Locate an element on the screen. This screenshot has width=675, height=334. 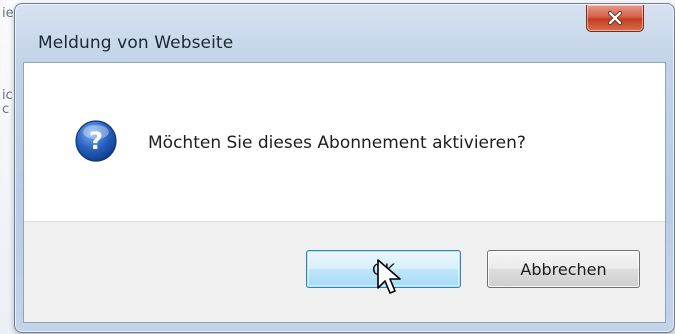
close-button is located at coordinates (615, 18).